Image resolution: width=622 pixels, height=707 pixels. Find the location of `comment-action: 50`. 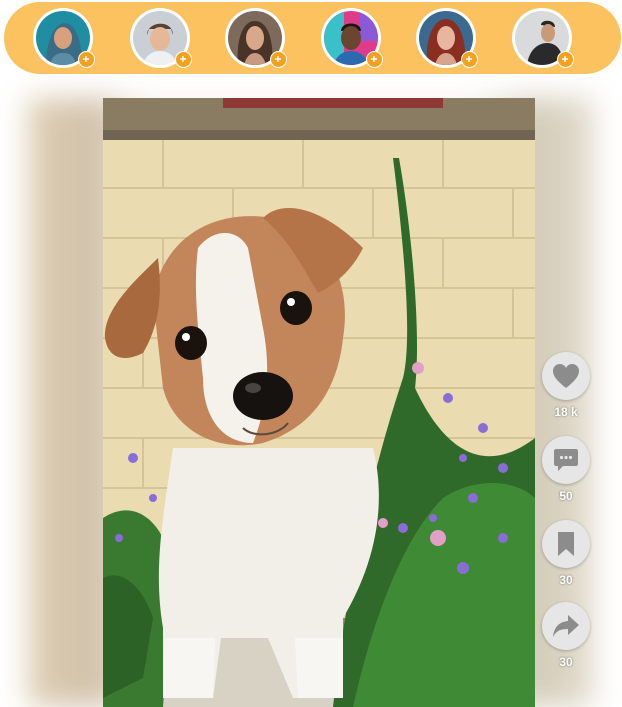

comment-action: 50 is located at coordinates (566, 469).